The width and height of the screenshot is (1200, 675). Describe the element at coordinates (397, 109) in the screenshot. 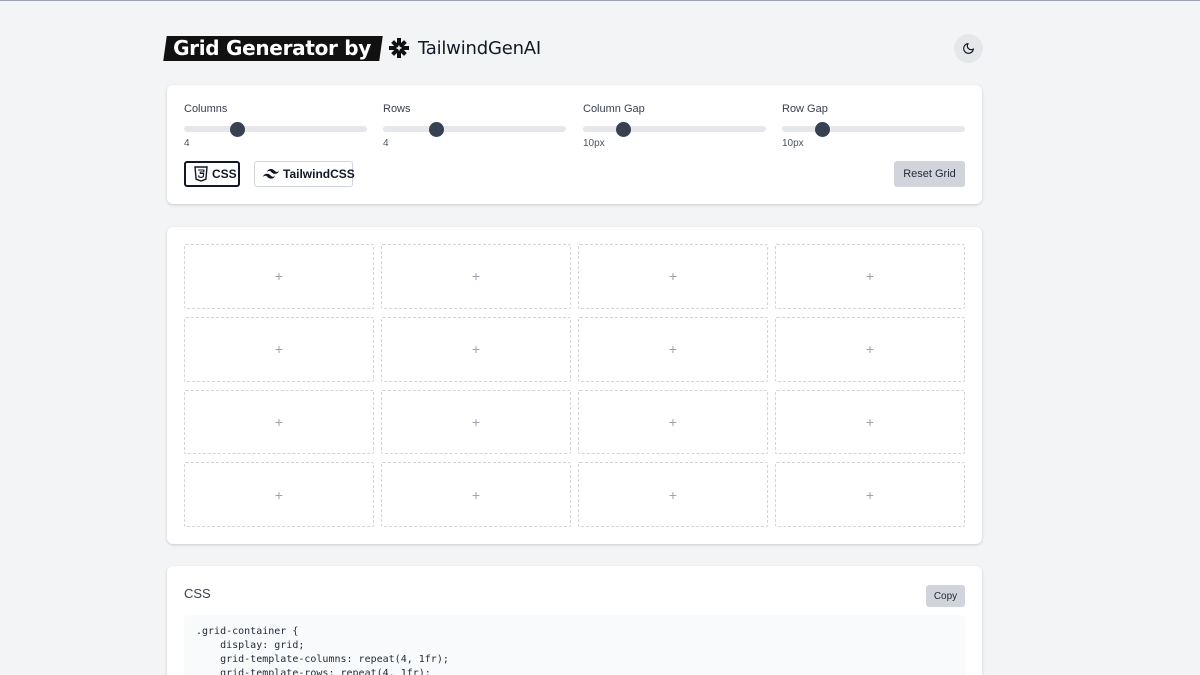

I see `slider-label: Rows` at that location.